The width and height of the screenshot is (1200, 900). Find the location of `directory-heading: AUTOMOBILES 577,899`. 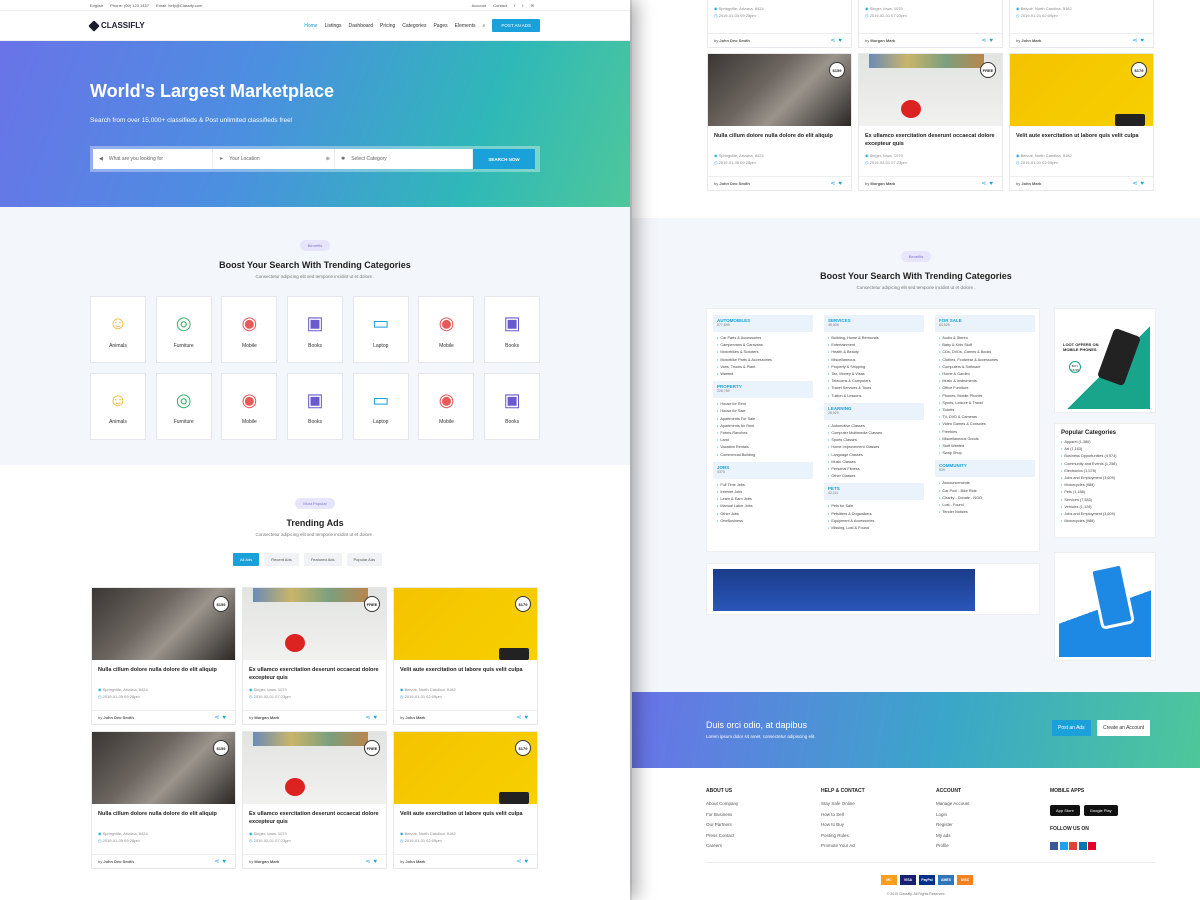

directory-heading: AUTOMOBILES 577,899 is located at coordinates (763, 323).